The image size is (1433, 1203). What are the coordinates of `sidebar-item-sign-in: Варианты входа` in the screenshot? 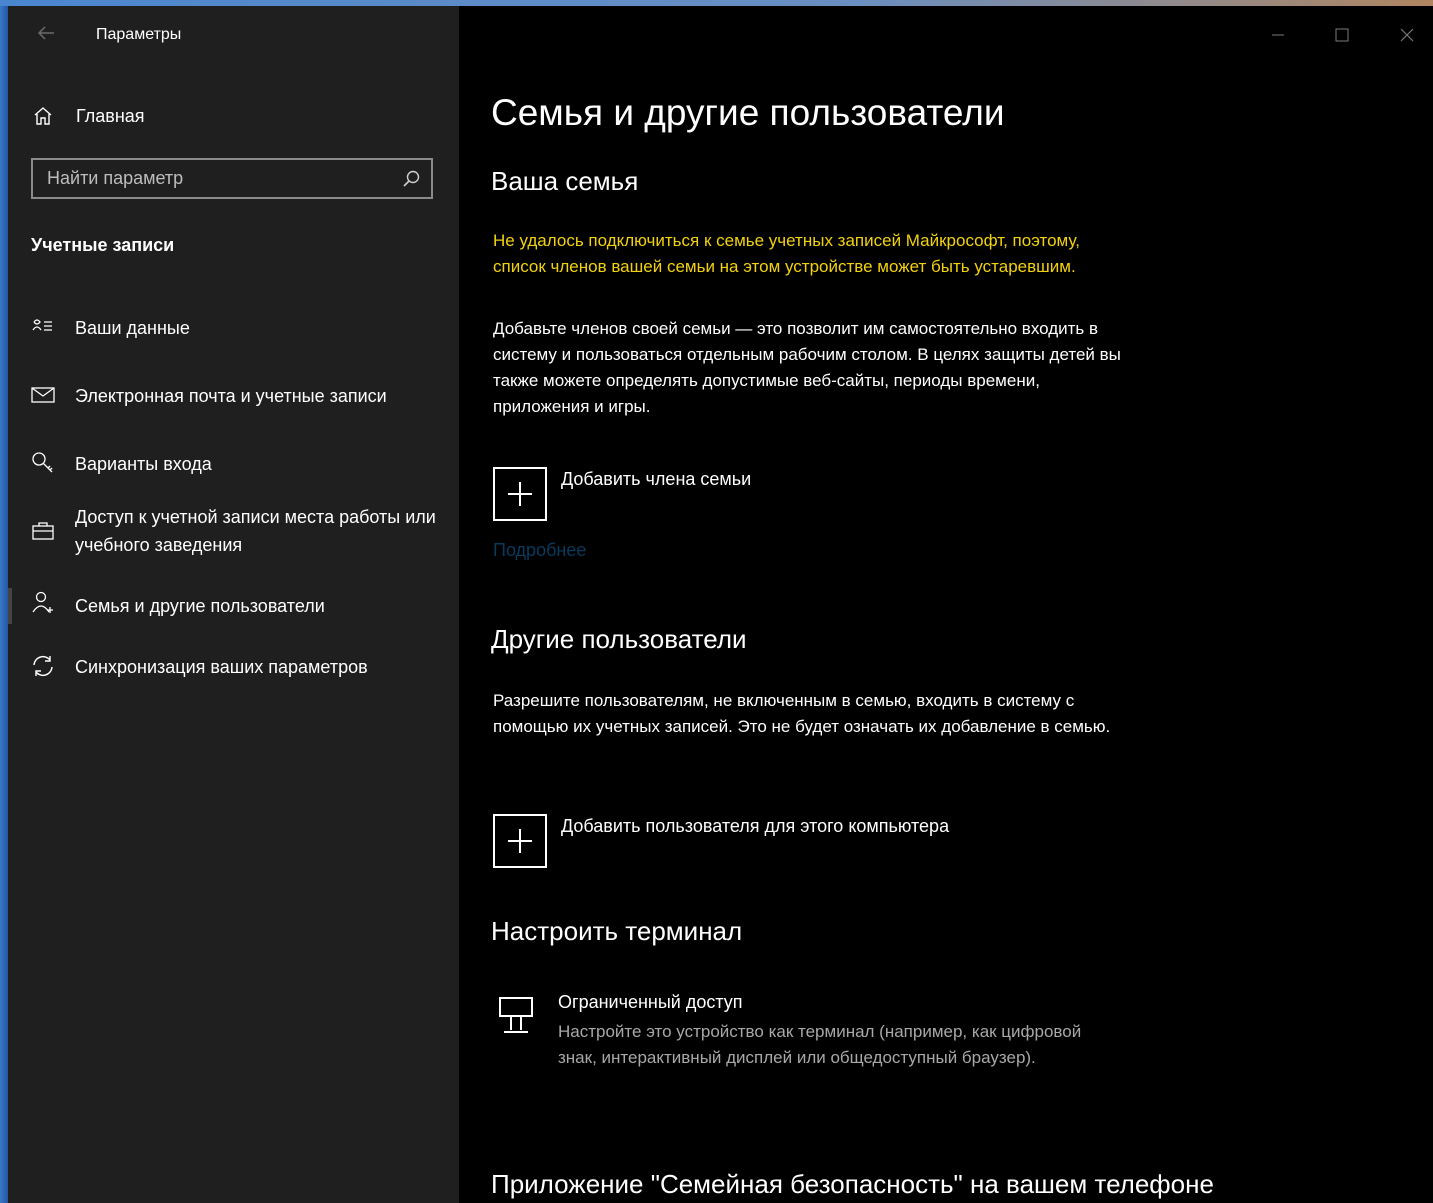 It's located at (233, 464).